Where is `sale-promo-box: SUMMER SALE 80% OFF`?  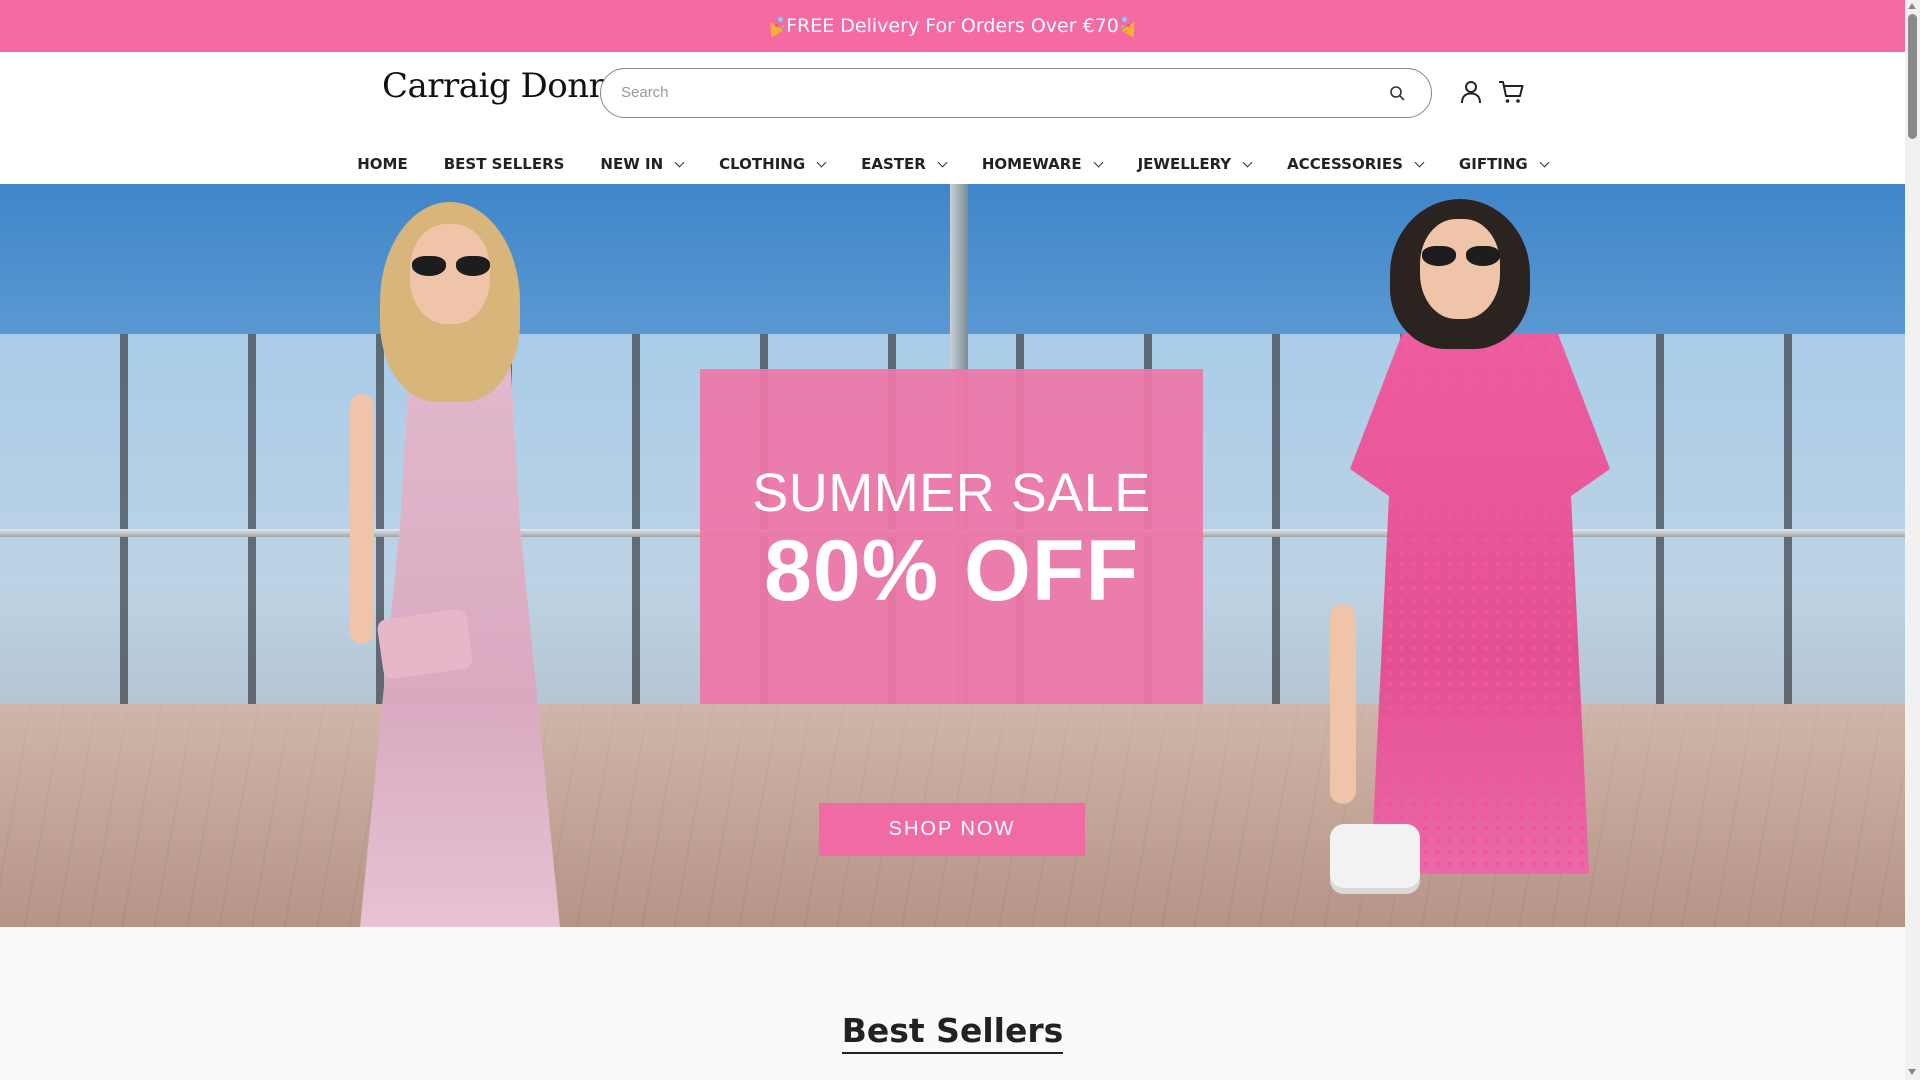 sale-promo-box: SUMMER SALE 80% OFF is located at coordinates (951, 536).